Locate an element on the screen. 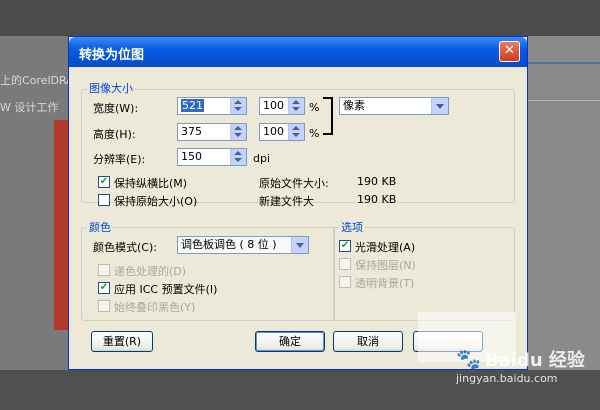 The height and width of the screenshot is (410, 600). resolution-input: 150 is located at coordinates (212, 157).